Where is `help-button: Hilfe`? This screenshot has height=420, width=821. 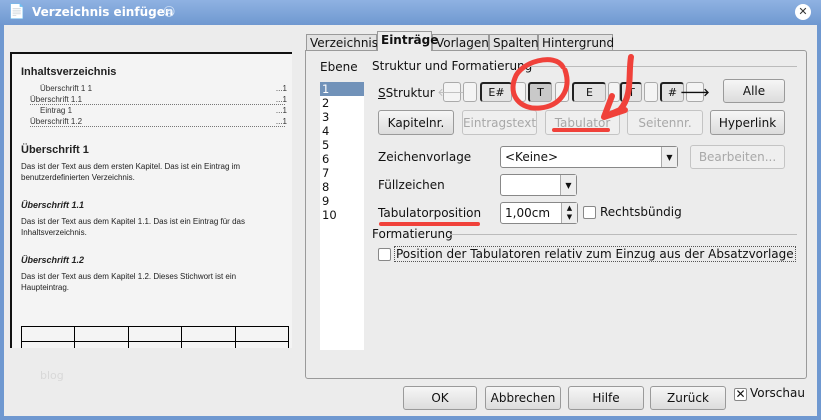 help-button: Hilfe is located at coordinates (606, 398).